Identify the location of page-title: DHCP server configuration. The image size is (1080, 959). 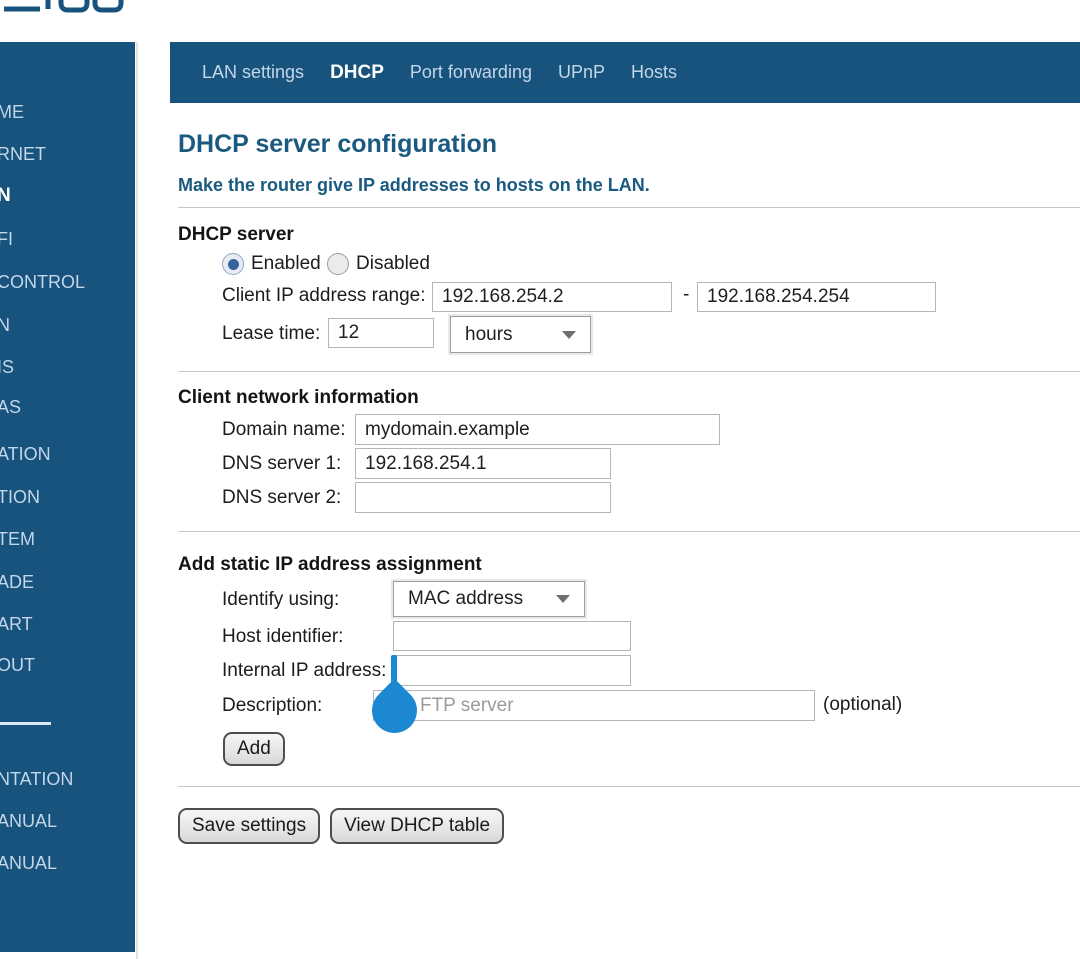
(338, 144).